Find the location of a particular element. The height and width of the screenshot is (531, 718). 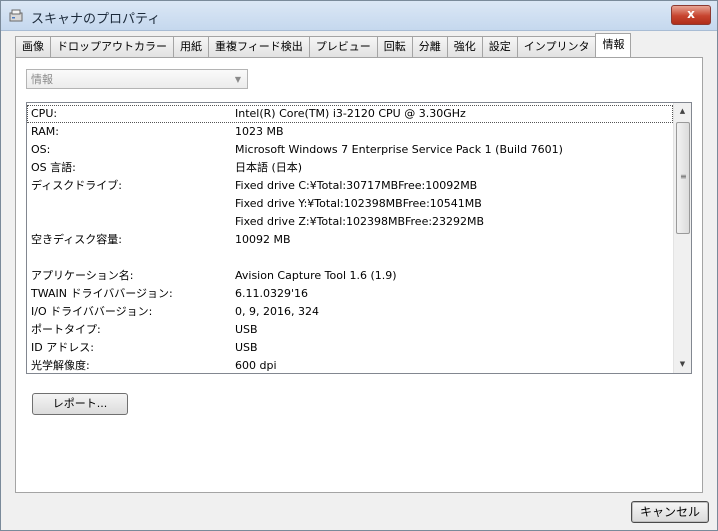

tab-image: 画像 is located at coordinates (33, 46).